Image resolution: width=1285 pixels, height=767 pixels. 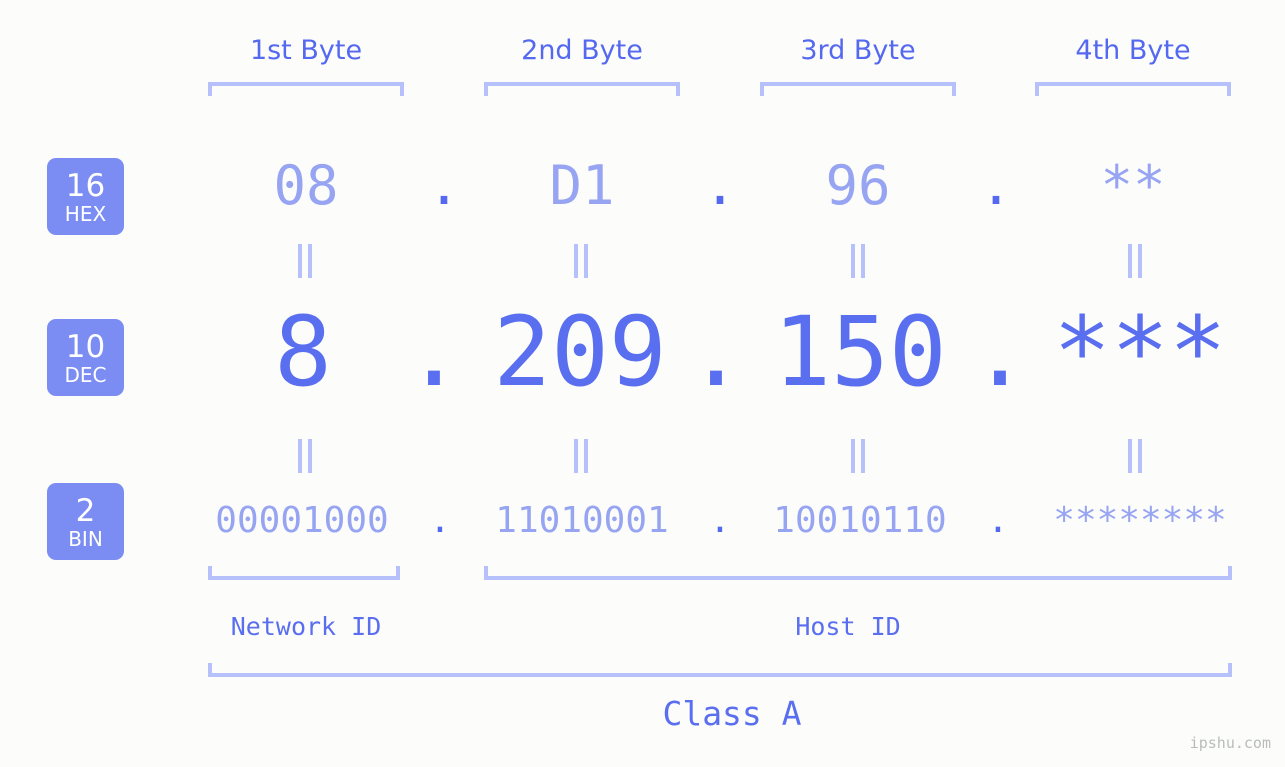 I want to click on byte-header-4: 4th Byte, so click(x=1133, y=50).